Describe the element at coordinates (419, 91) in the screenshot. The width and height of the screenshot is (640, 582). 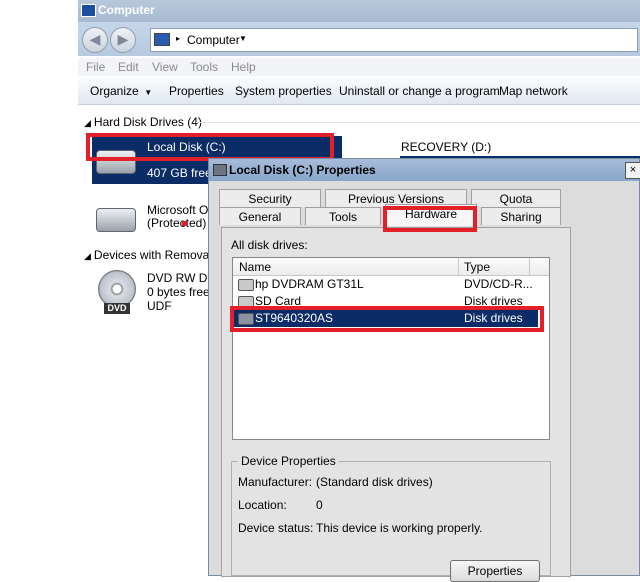
I see `uninstall-program-button: Uninstall or change a program` at that location.